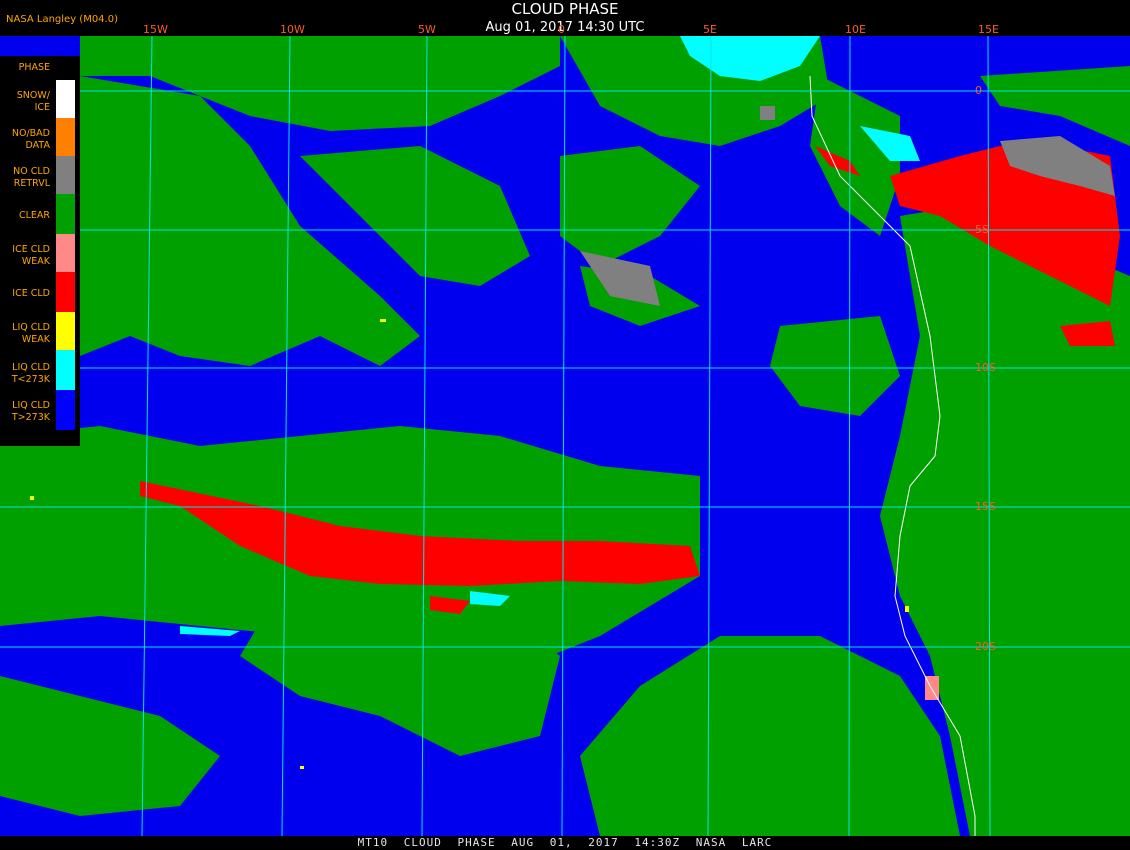  What do you see at coordinates (30, 139) in the screenshot?
I see `legend-label-no-bad-data: NO/BAD DATA` at bounding box center [30, 139].